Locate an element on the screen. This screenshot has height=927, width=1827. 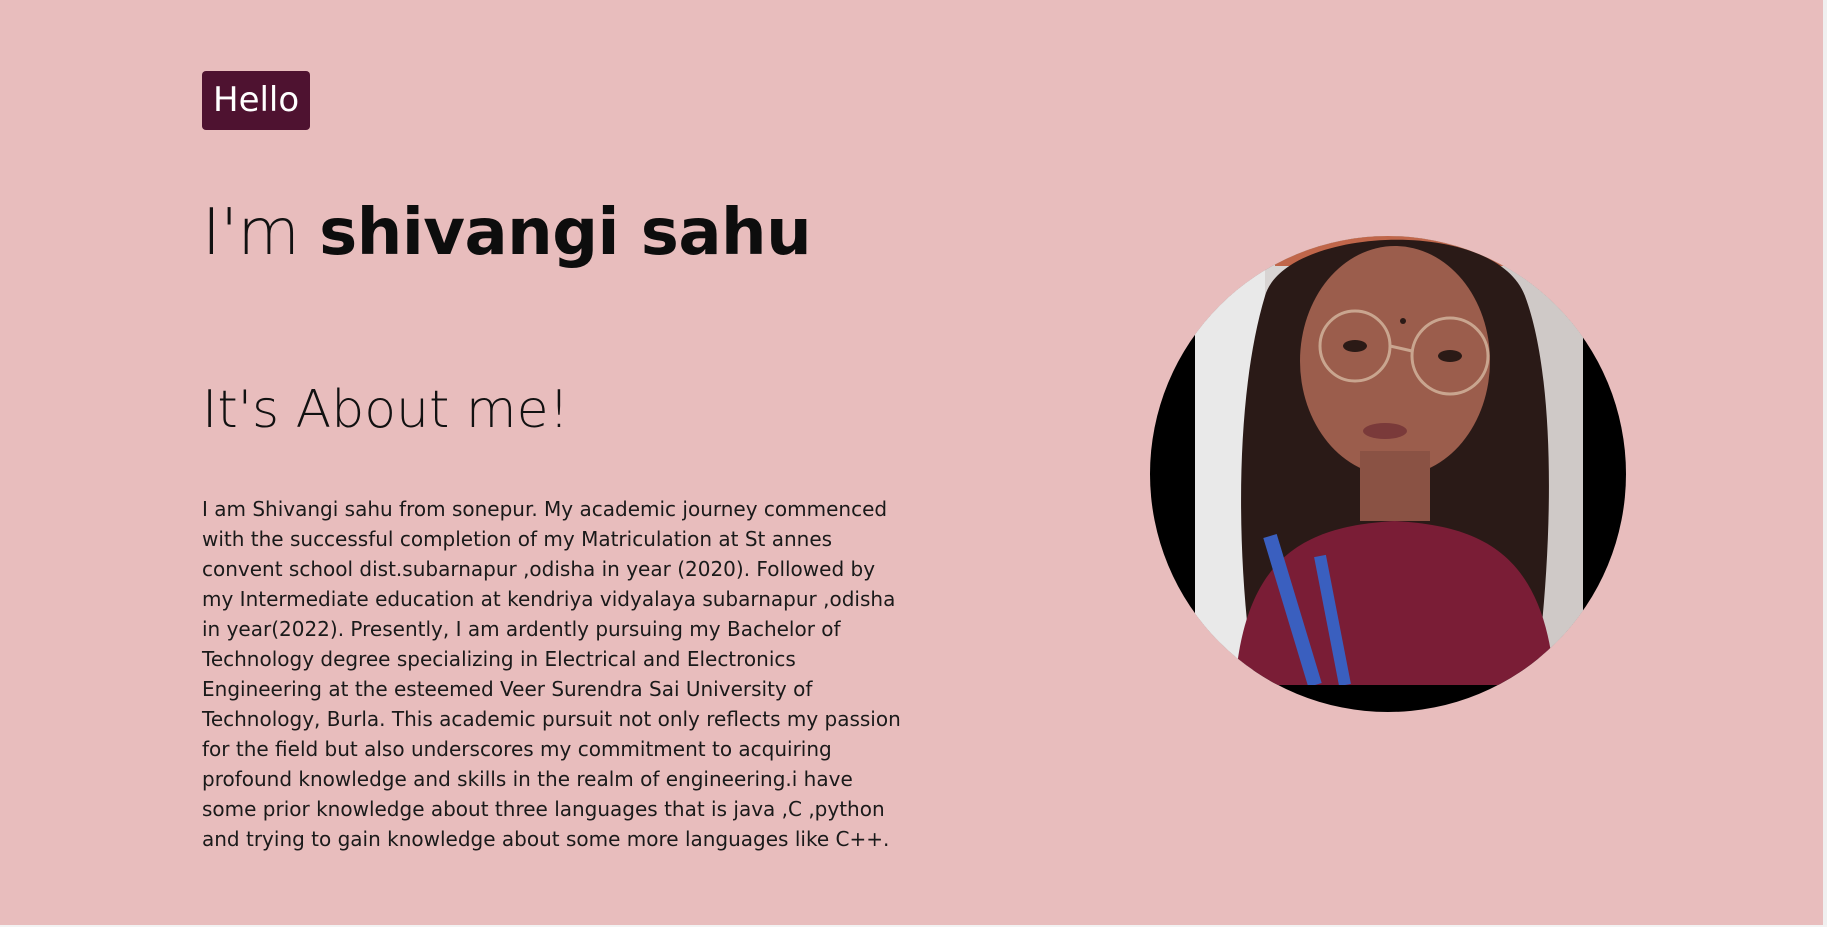
profile-photo is located at coordinates (1388, 474).